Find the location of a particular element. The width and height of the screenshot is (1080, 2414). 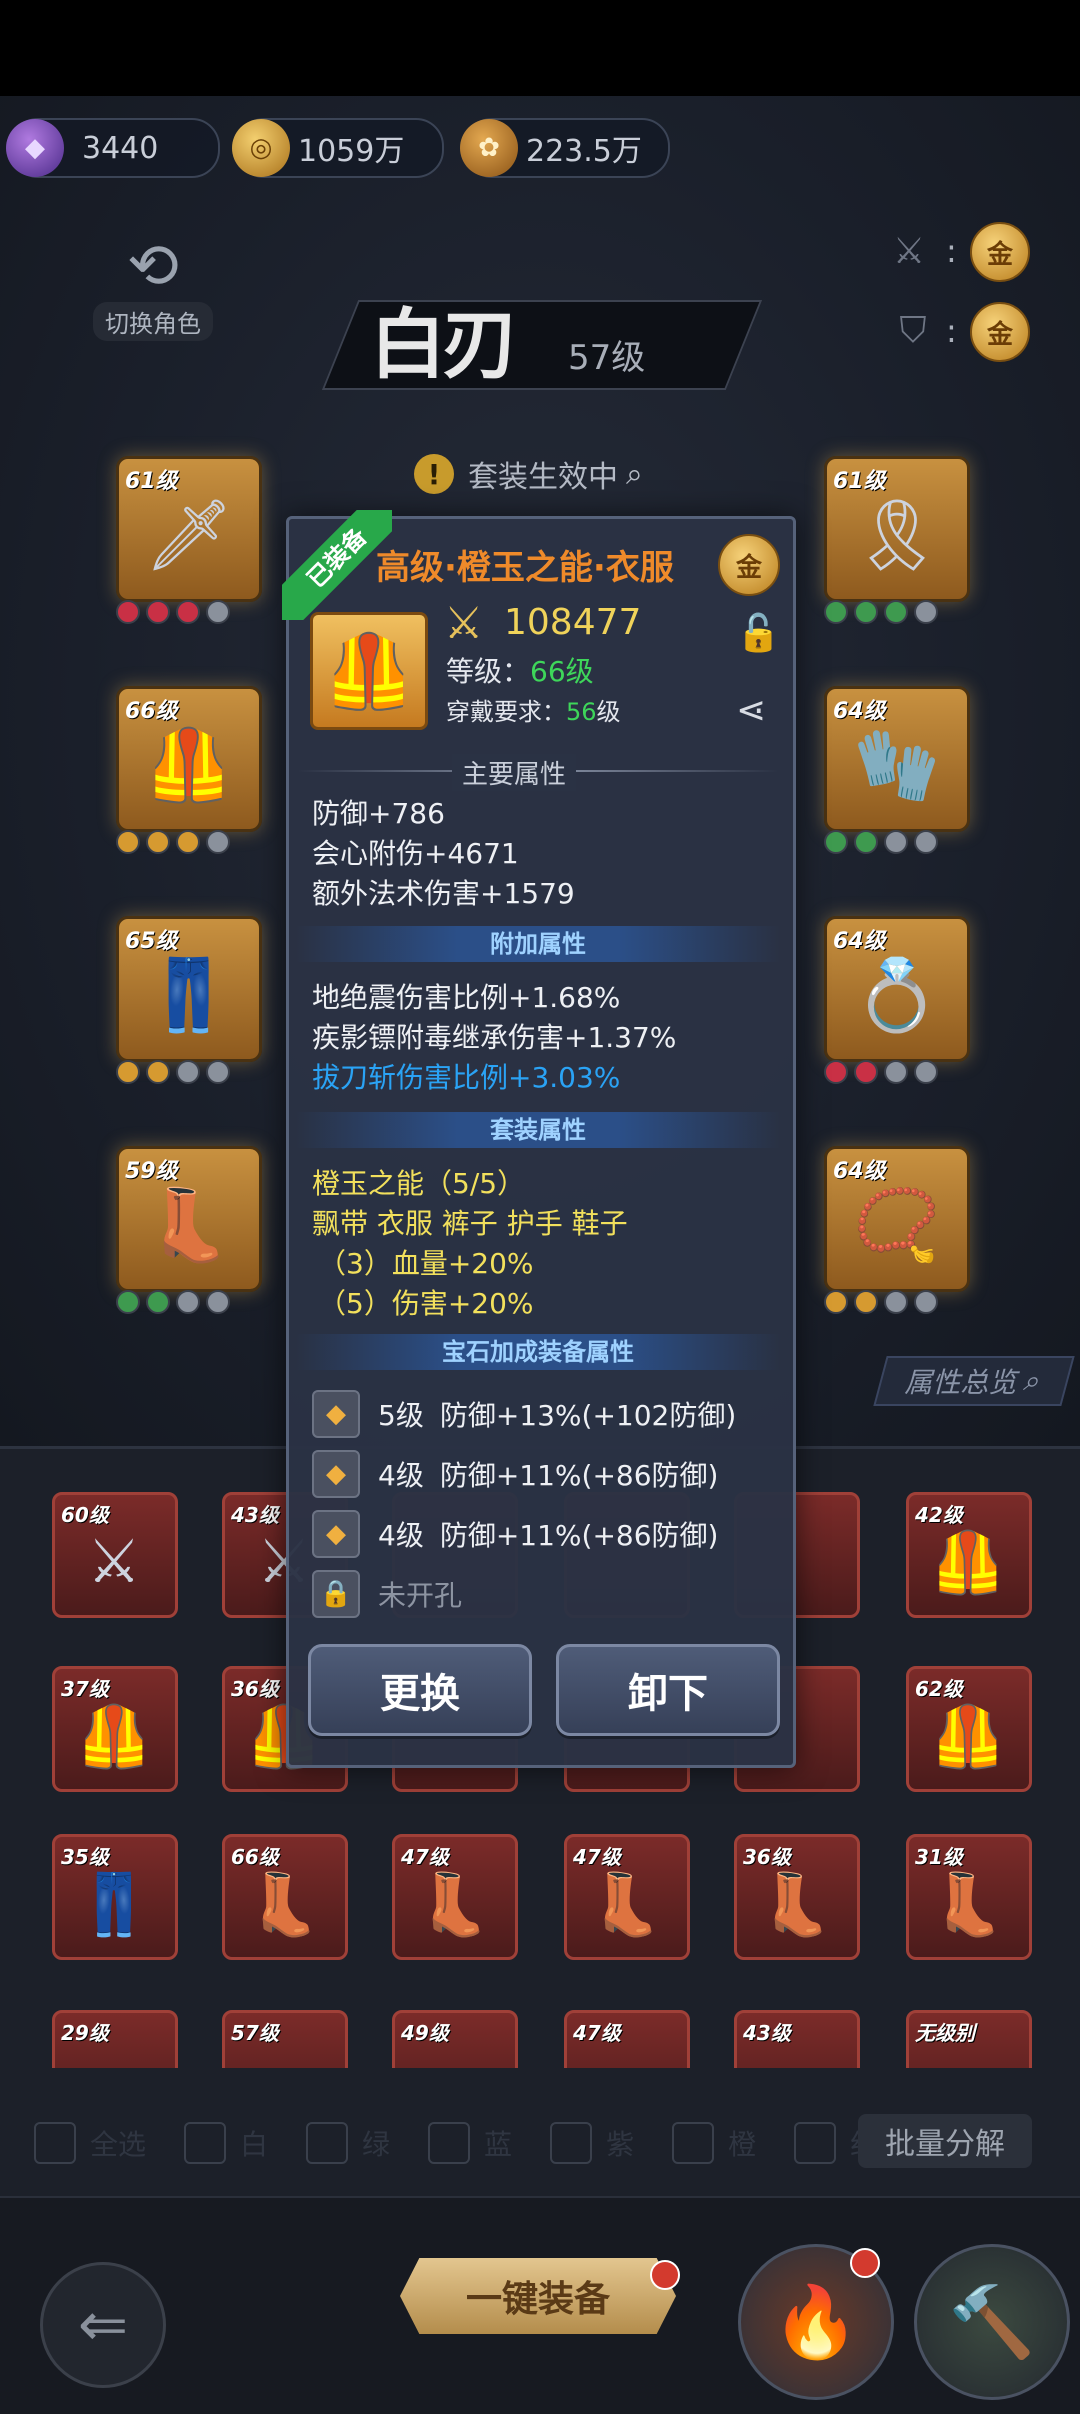

filter-label: 绿 is located at coordinates (376, 2144).